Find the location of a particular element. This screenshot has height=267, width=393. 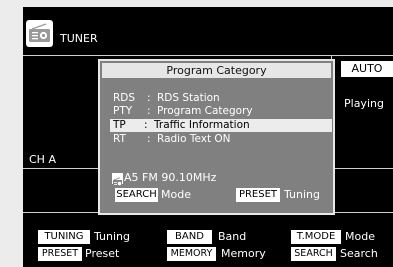

tmode-key-badge: T.MODE is located at coordinates (316, 237).